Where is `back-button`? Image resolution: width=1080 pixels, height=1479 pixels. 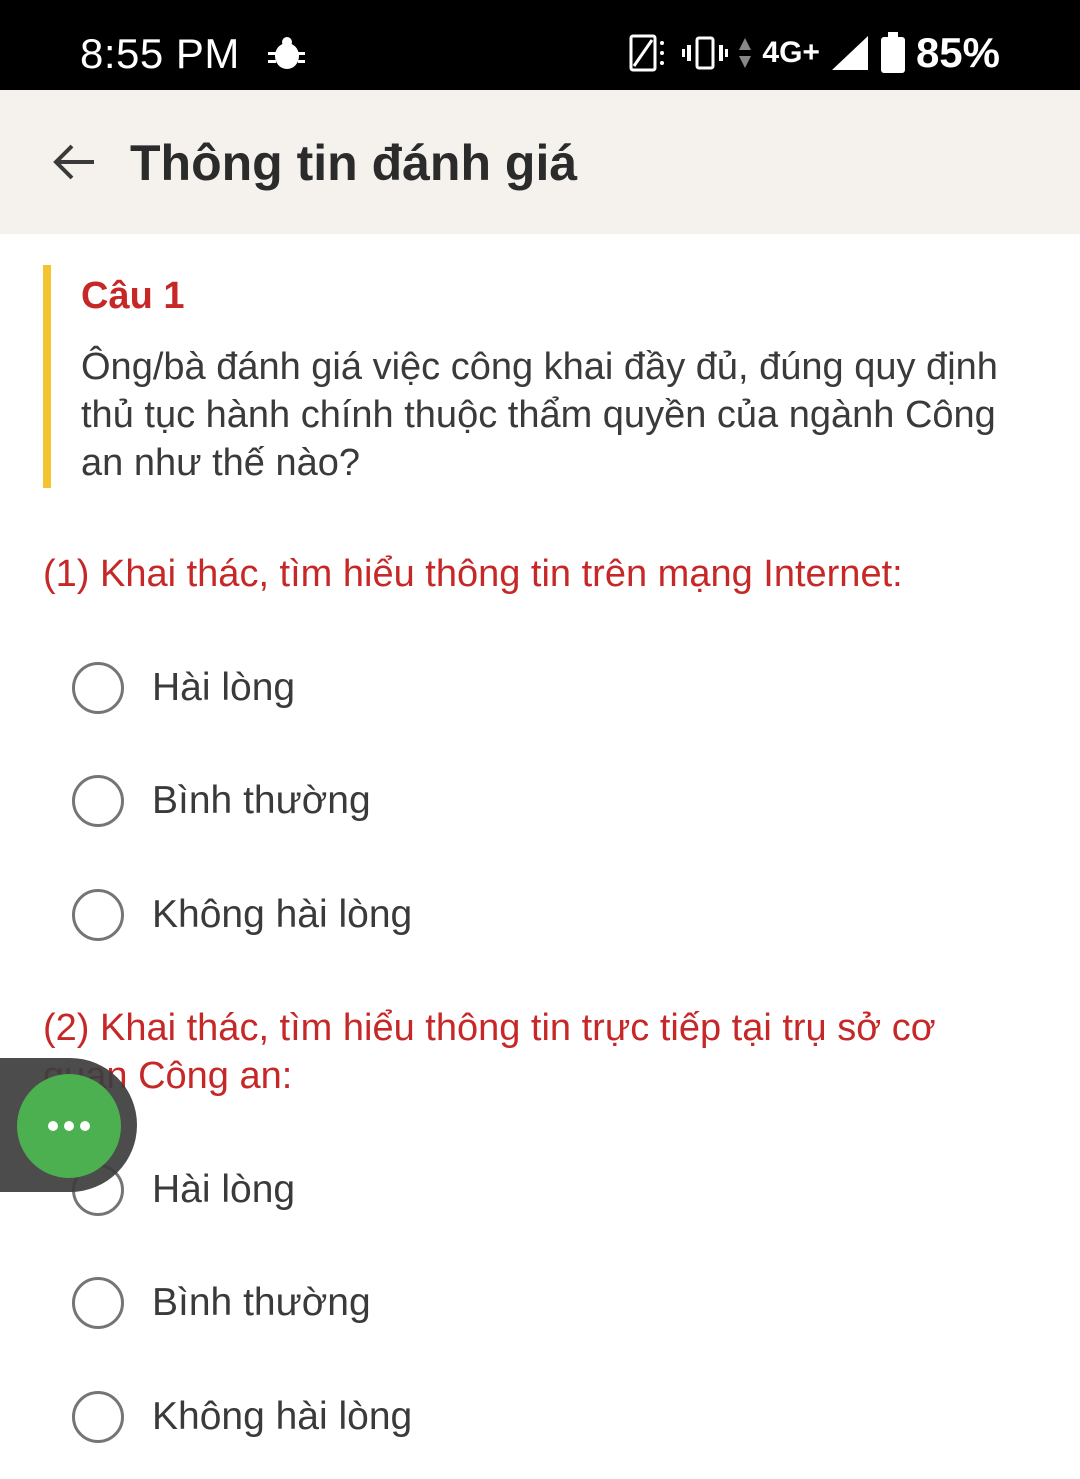
back-button is located at coordinates (74, 162).